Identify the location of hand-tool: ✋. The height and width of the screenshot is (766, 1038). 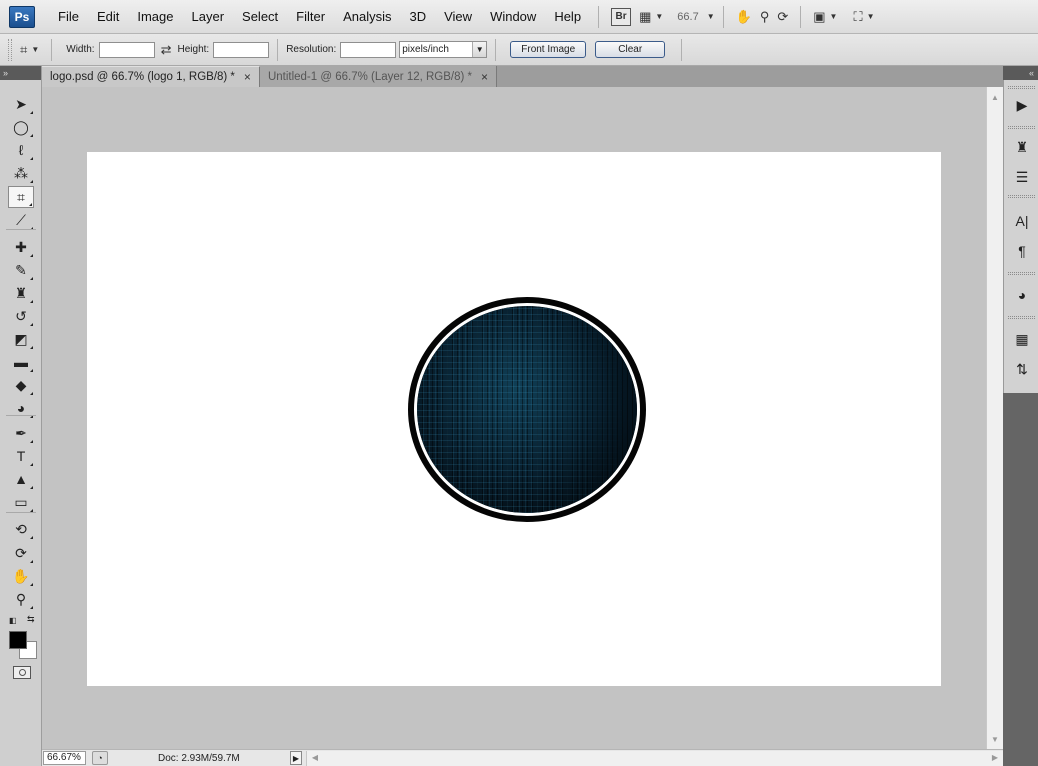
(21, 576).